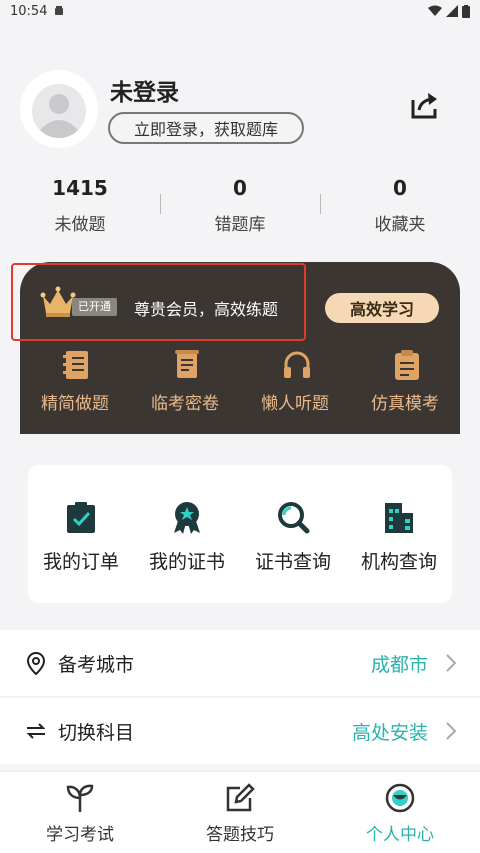  What do you see at coordinates (240, 110) in the screenshot?
I see `profile-header: 未登录 立即登录，获取题库` at bounding box center [240, 110].